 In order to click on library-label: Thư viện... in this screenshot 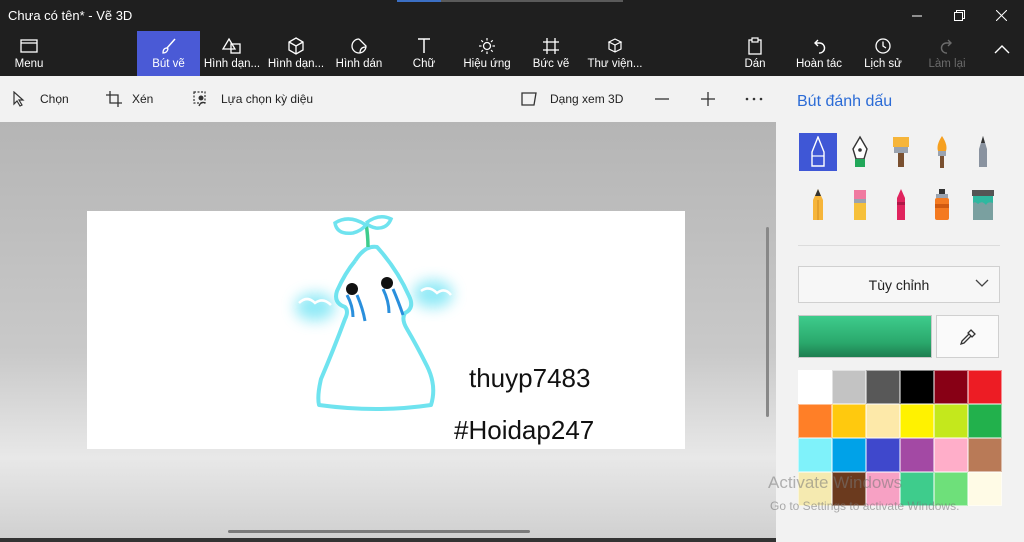, I will do `click(615, 64)`.